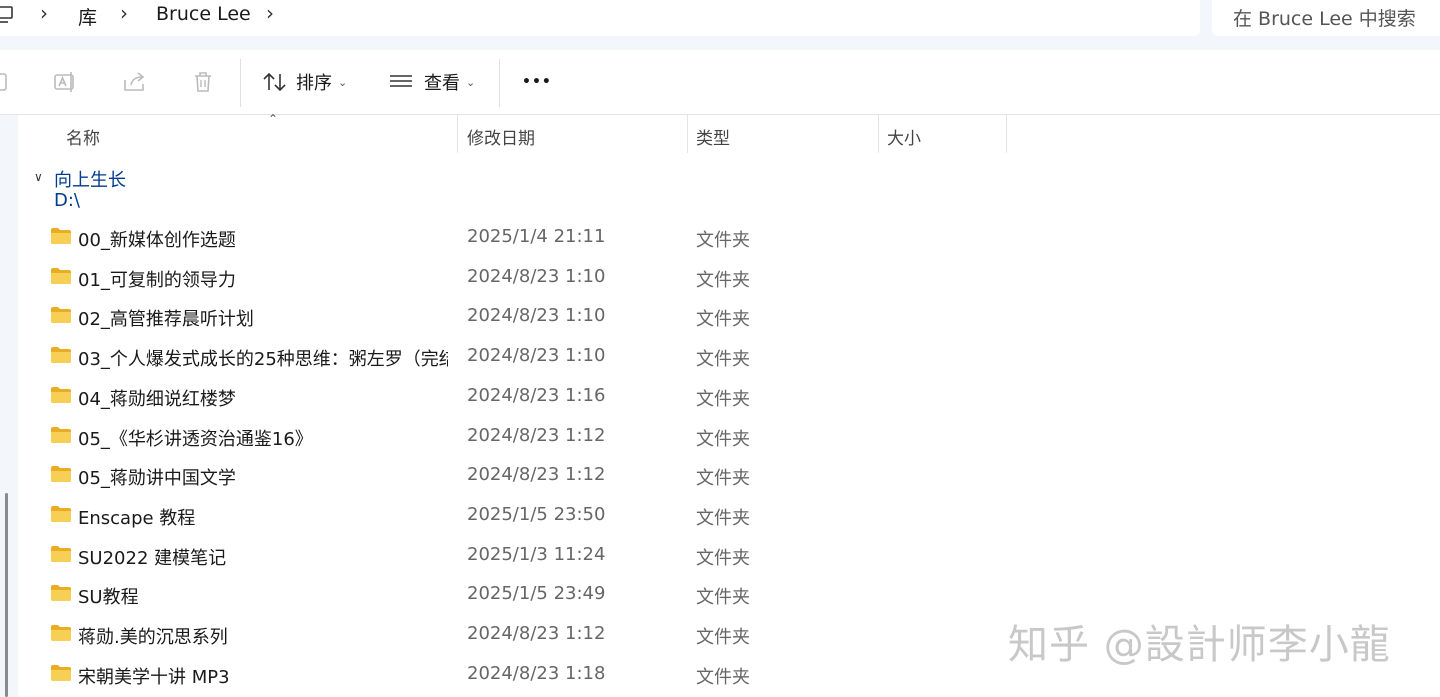 This screenshot has width=1440, height=697. What do you see at coordinates (442, 83) in the screenshot?
I see `view-label: 查看` at bounding box center [442, 83].